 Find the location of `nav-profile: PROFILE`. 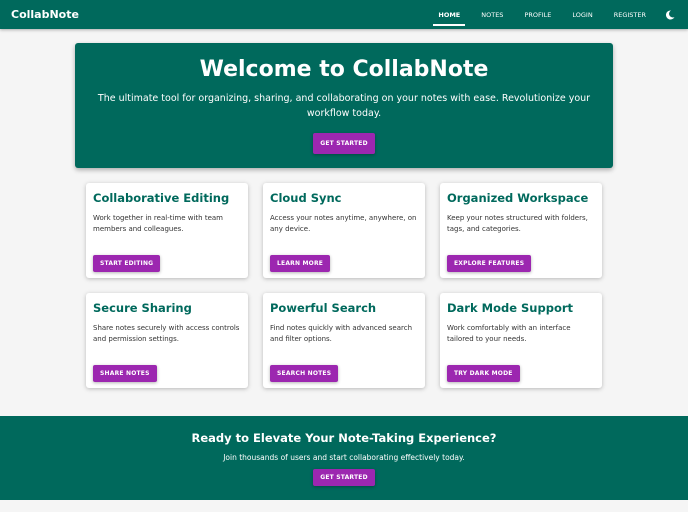

nav-profile: PROFILE is located at coordinates (537, 15).